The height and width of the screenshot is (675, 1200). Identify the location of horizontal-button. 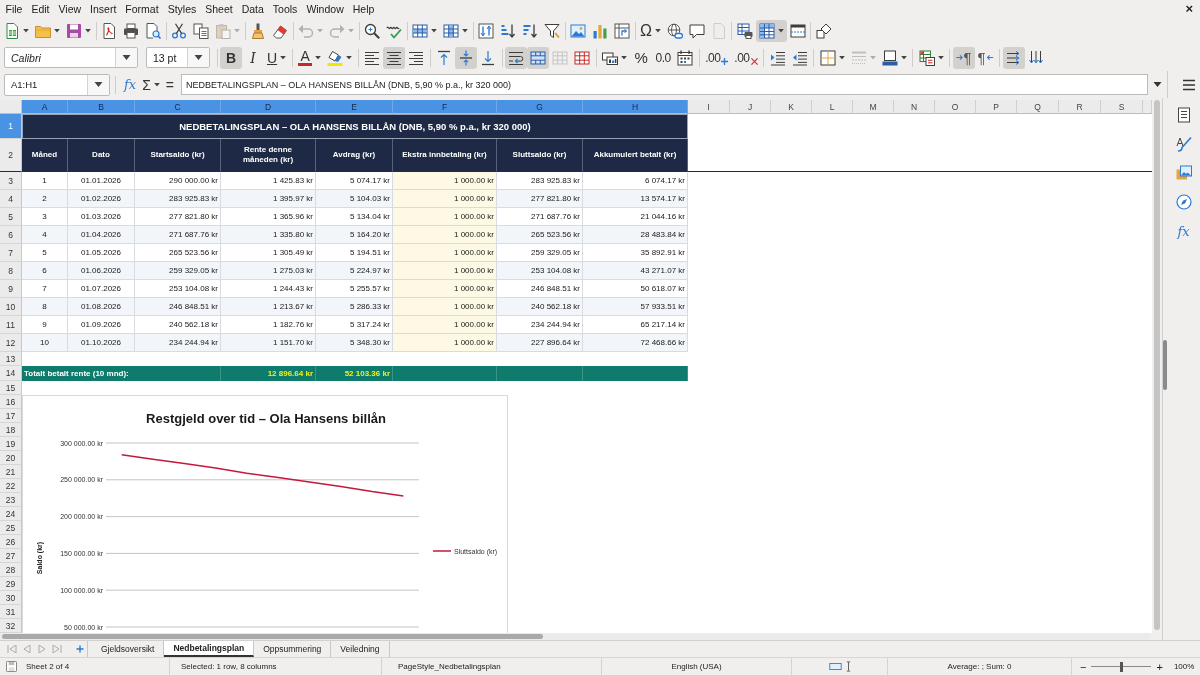
(1013, 57).